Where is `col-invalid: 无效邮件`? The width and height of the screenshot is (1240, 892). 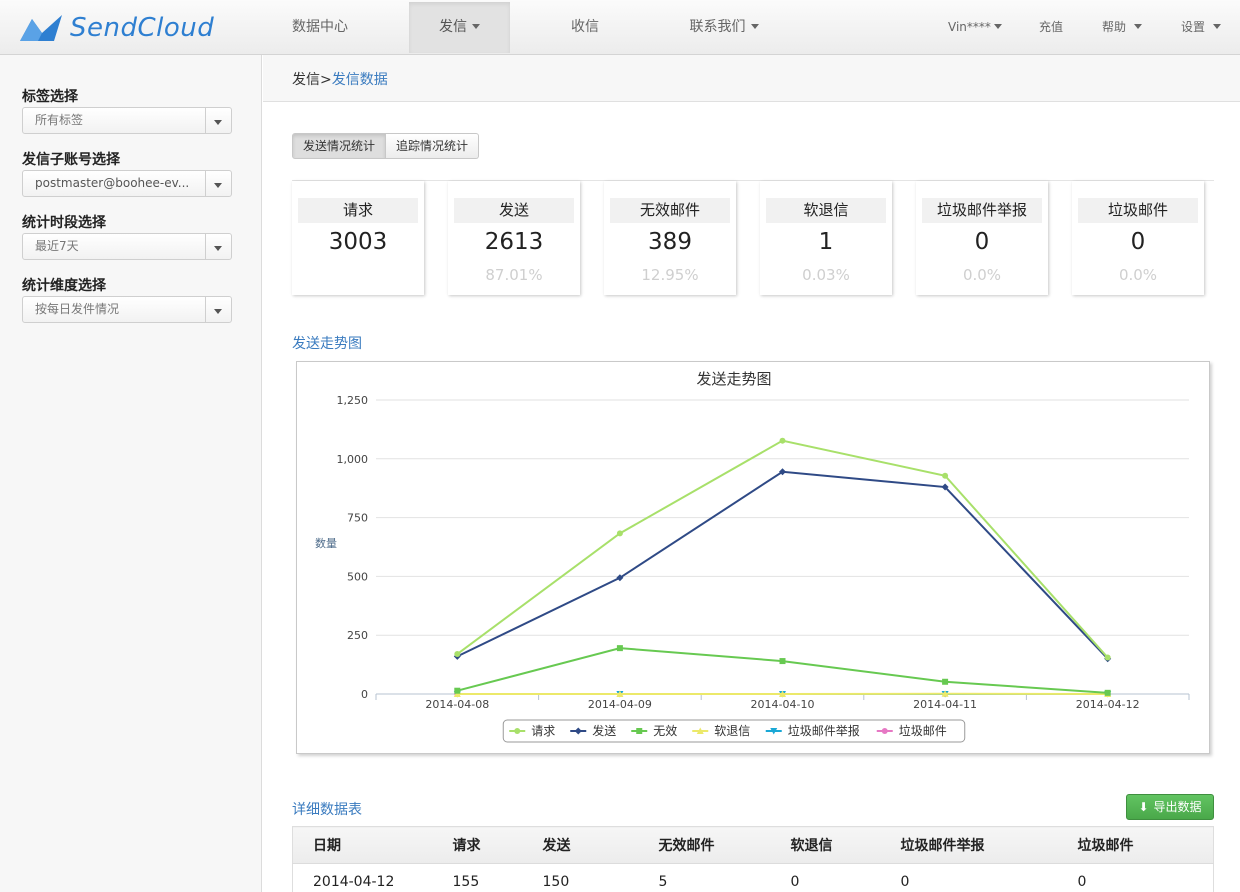
col-invalid: 无效邮件 is located at coordinates (724, 845).